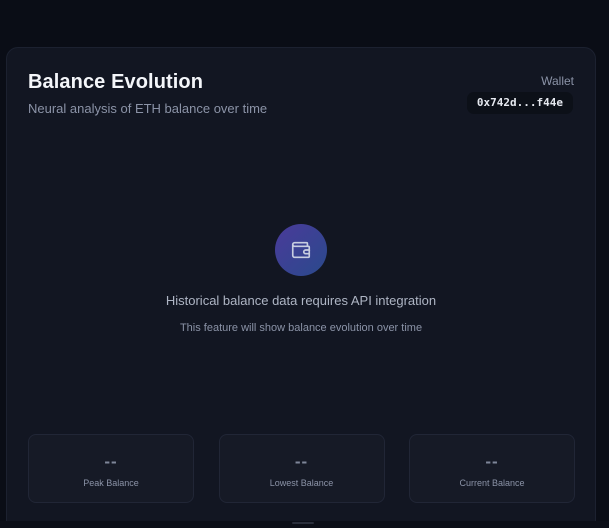 This screenshot has width=609, height=528. I want to click on card-subtitle: Neural analysis of ETH balance over time, so click(148, 108).